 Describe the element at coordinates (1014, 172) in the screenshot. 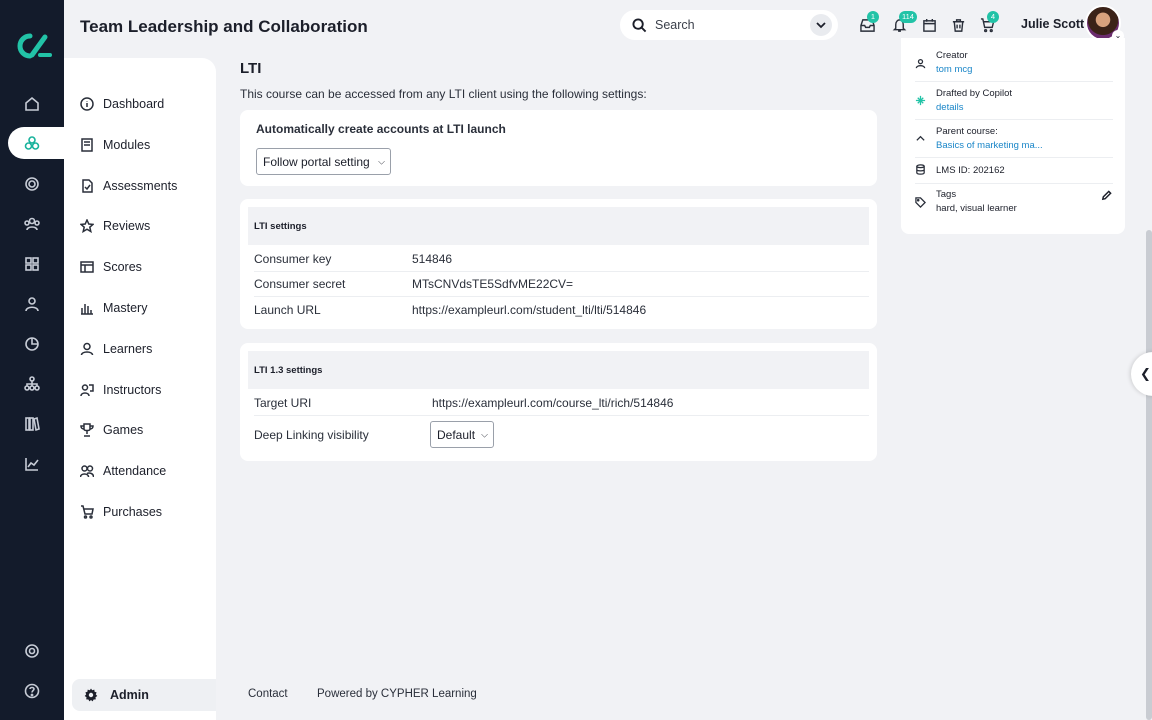

I see `lms-id-row: LMS ID: 202162` at that location.